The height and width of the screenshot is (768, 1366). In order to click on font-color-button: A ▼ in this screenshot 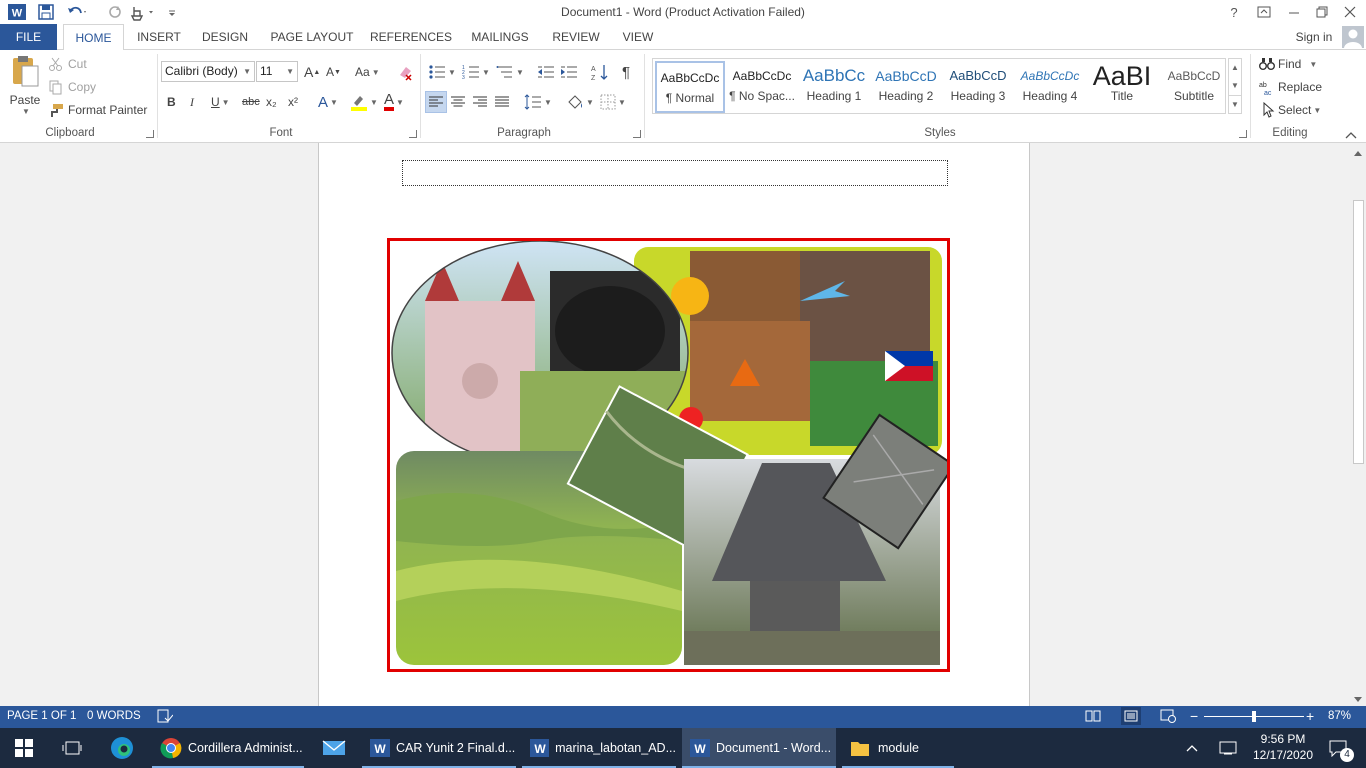, I will do `click(394, 102)`.